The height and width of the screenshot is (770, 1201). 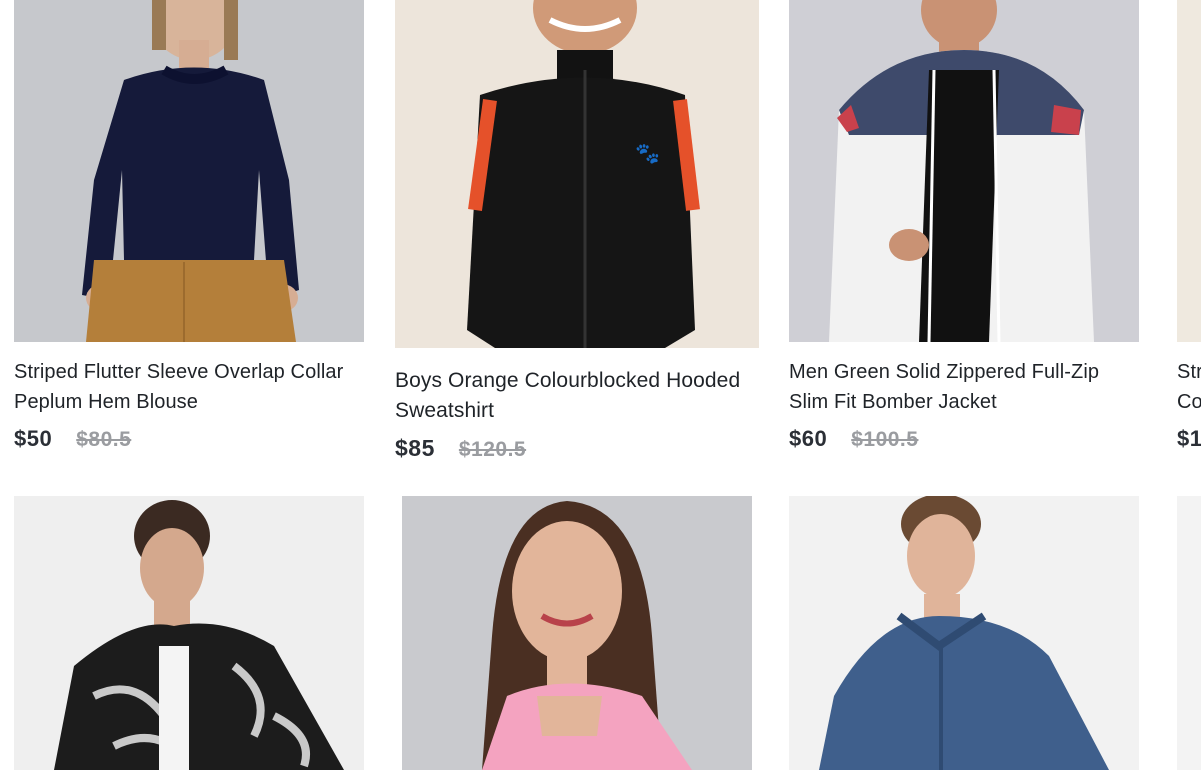 What do you see at coordinates (808, 438) in the screenshot?
I see `product-price-3: $60` at bounding box center [808, 438].